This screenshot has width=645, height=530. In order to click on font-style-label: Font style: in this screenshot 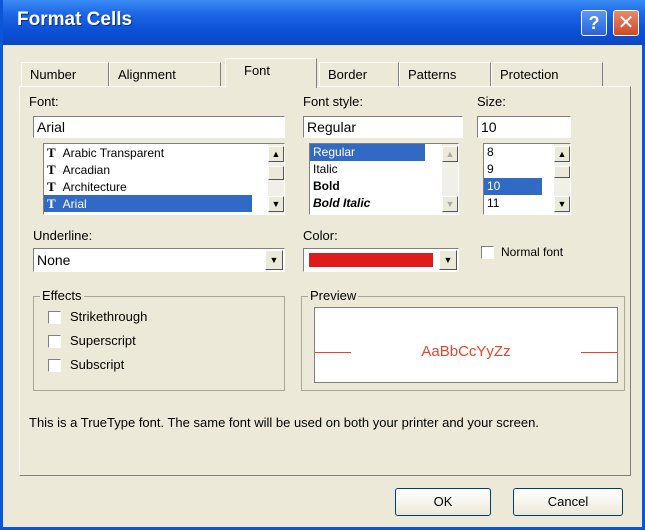, I will do `click(333, 101)`.